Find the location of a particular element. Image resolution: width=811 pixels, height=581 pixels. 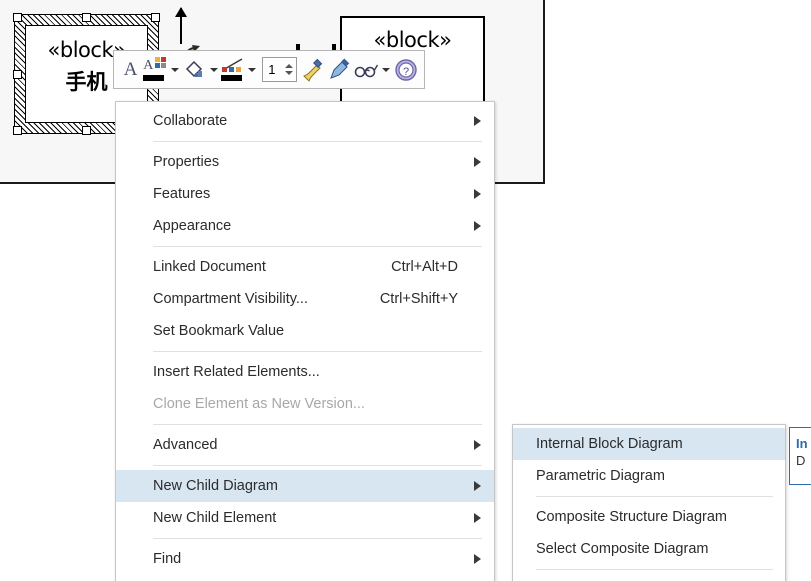

context-menu-item: Copy / Paste is located at coordinates (305, 578).